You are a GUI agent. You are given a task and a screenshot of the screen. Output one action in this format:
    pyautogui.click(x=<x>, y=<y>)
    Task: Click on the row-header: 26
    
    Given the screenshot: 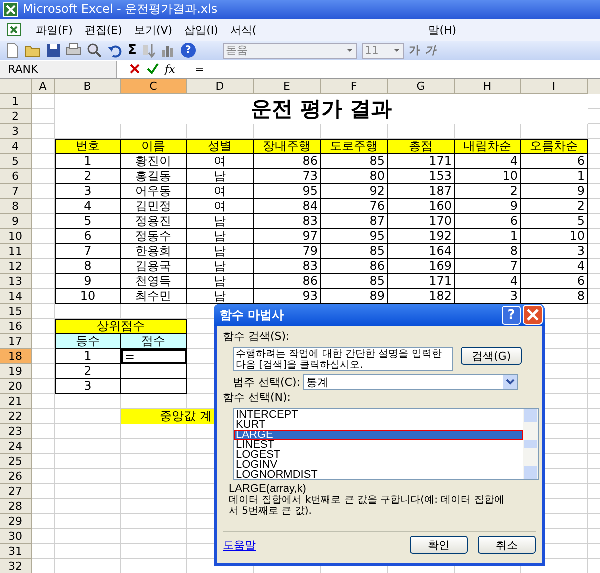 What is the action you would take?
    pyautogui.click(x=16, y=476)
    